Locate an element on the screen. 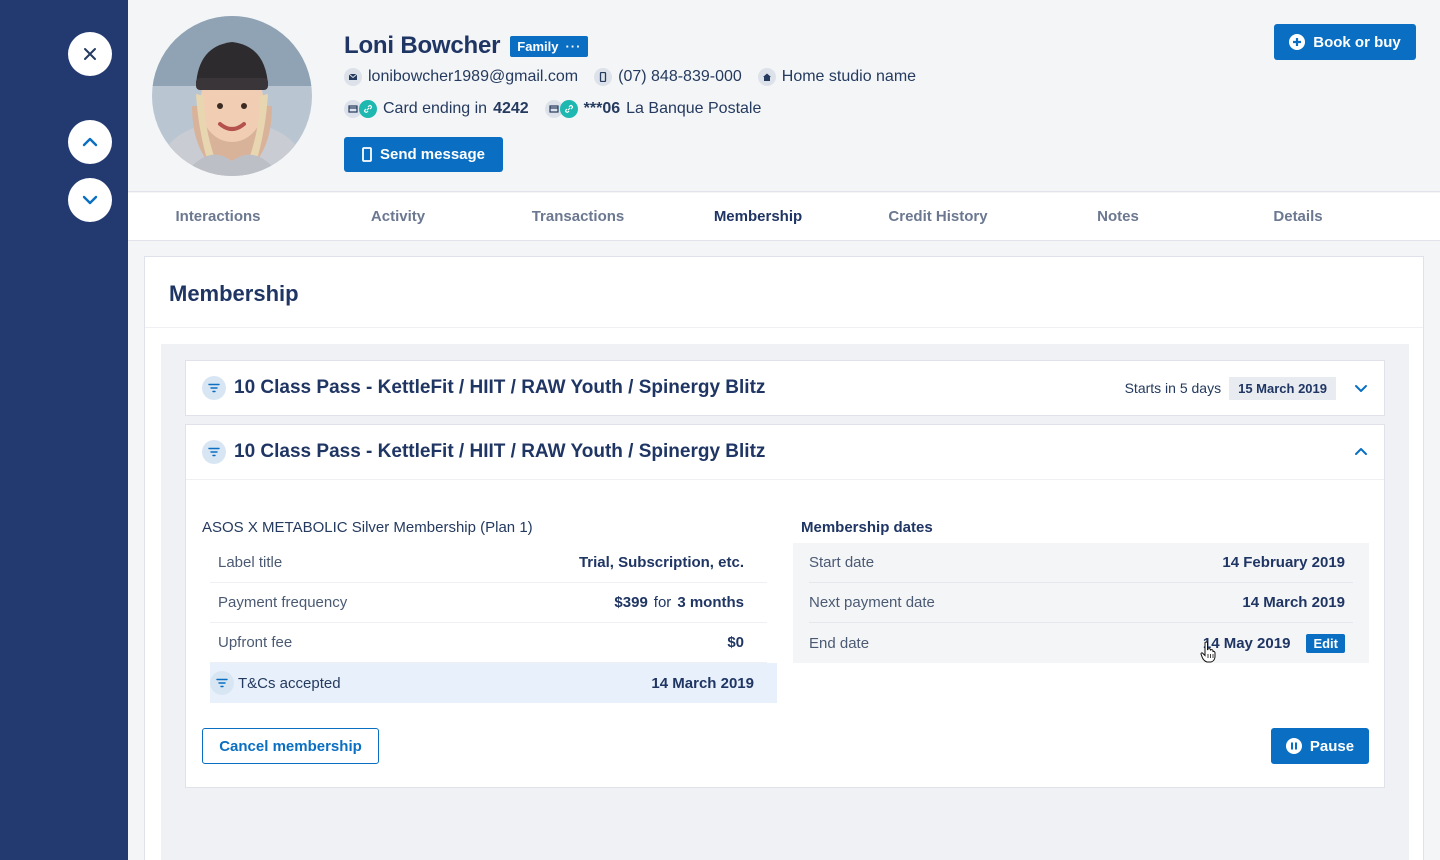  studio-item: Home studio name is located at coordinates (837, 77).